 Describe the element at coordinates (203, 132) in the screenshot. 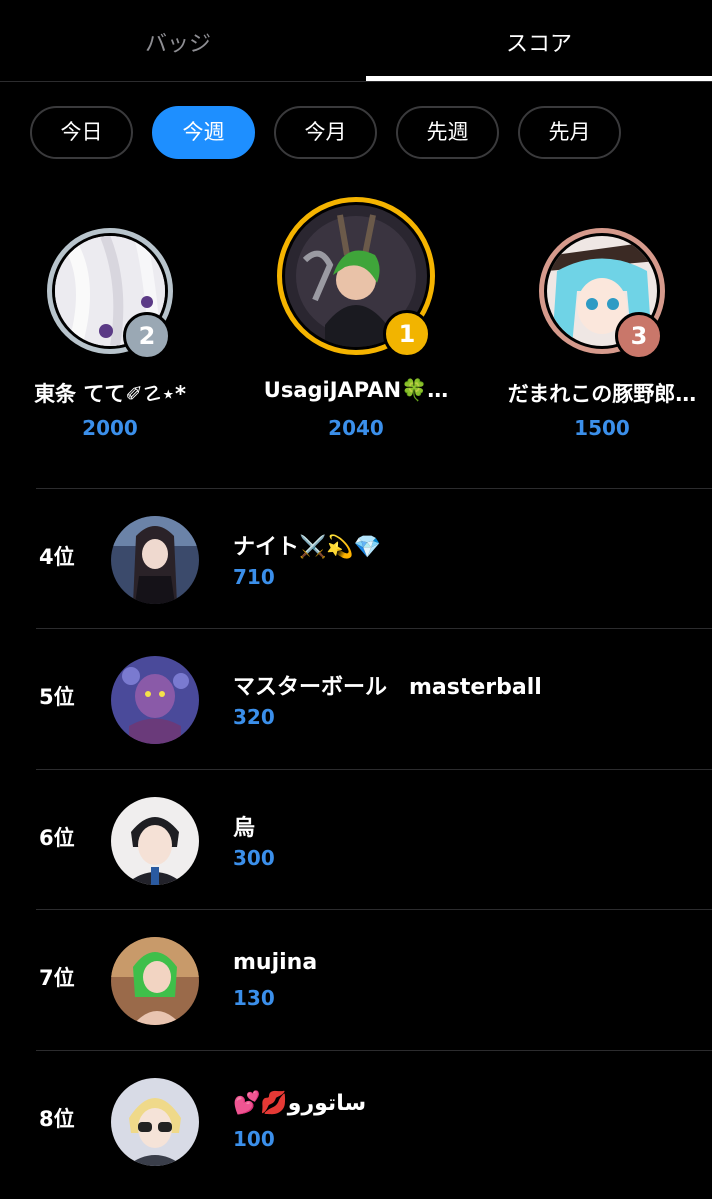

I see `period-this-week-pill: 今週` at that location.